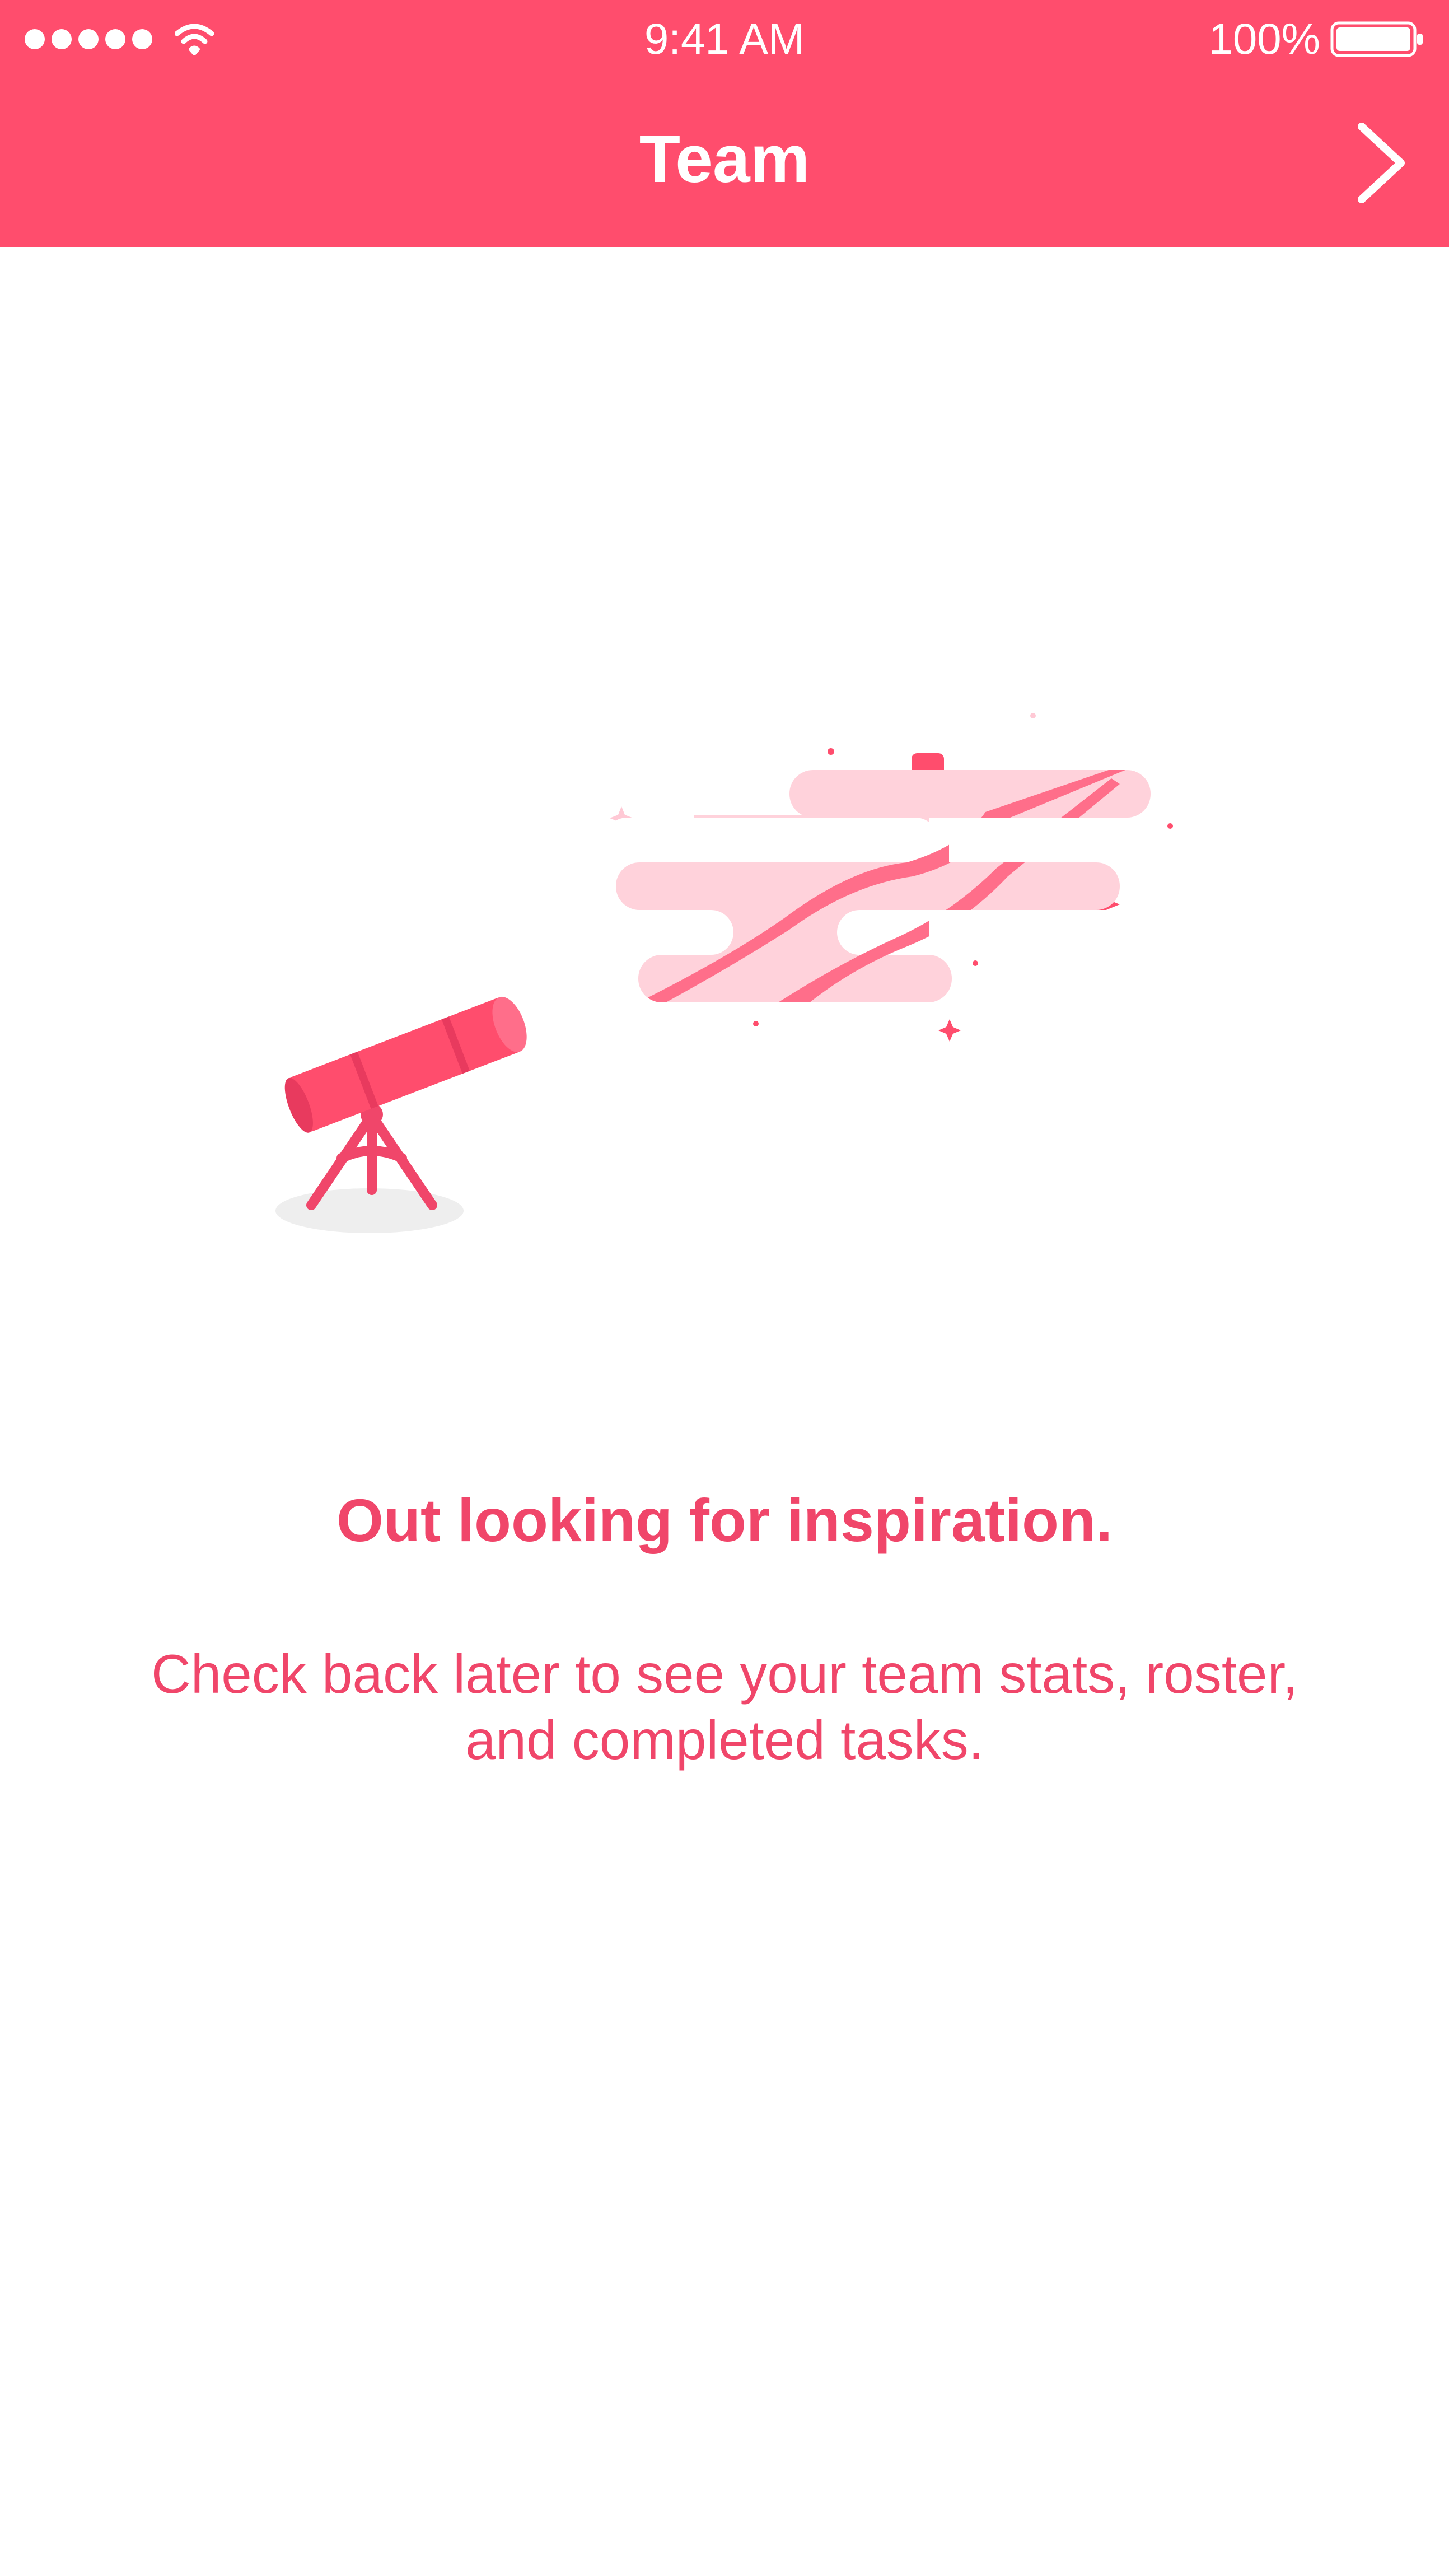 This screenshot has width=1449, height=2576. I want to click on empty-state-headline: Out looking for inspiration., so click(724, 1520).